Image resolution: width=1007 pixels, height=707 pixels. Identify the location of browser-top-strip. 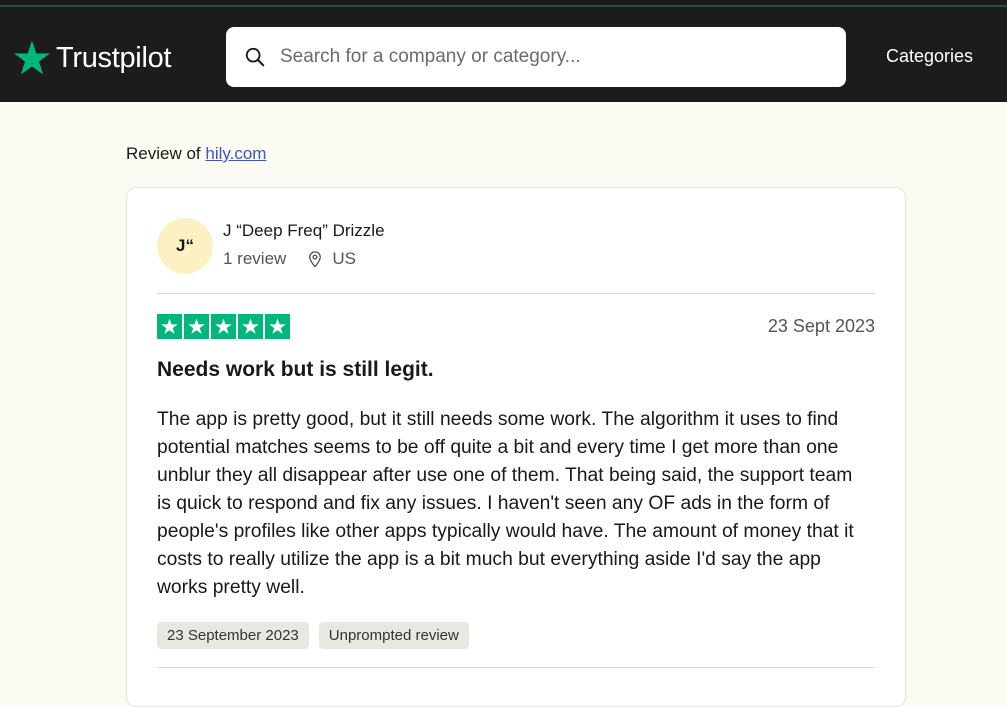
(503, 6).